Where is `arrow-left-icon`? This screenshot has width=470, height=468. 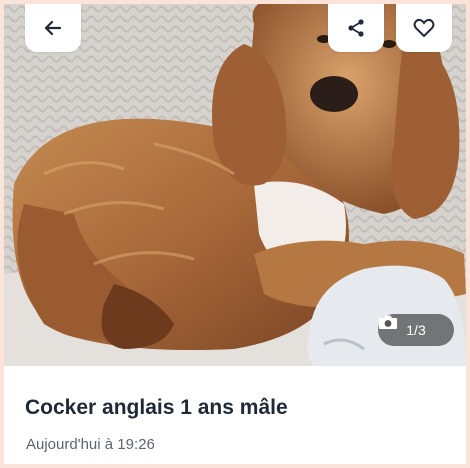 arrow-left-icon is located at coordinates (53, 28).